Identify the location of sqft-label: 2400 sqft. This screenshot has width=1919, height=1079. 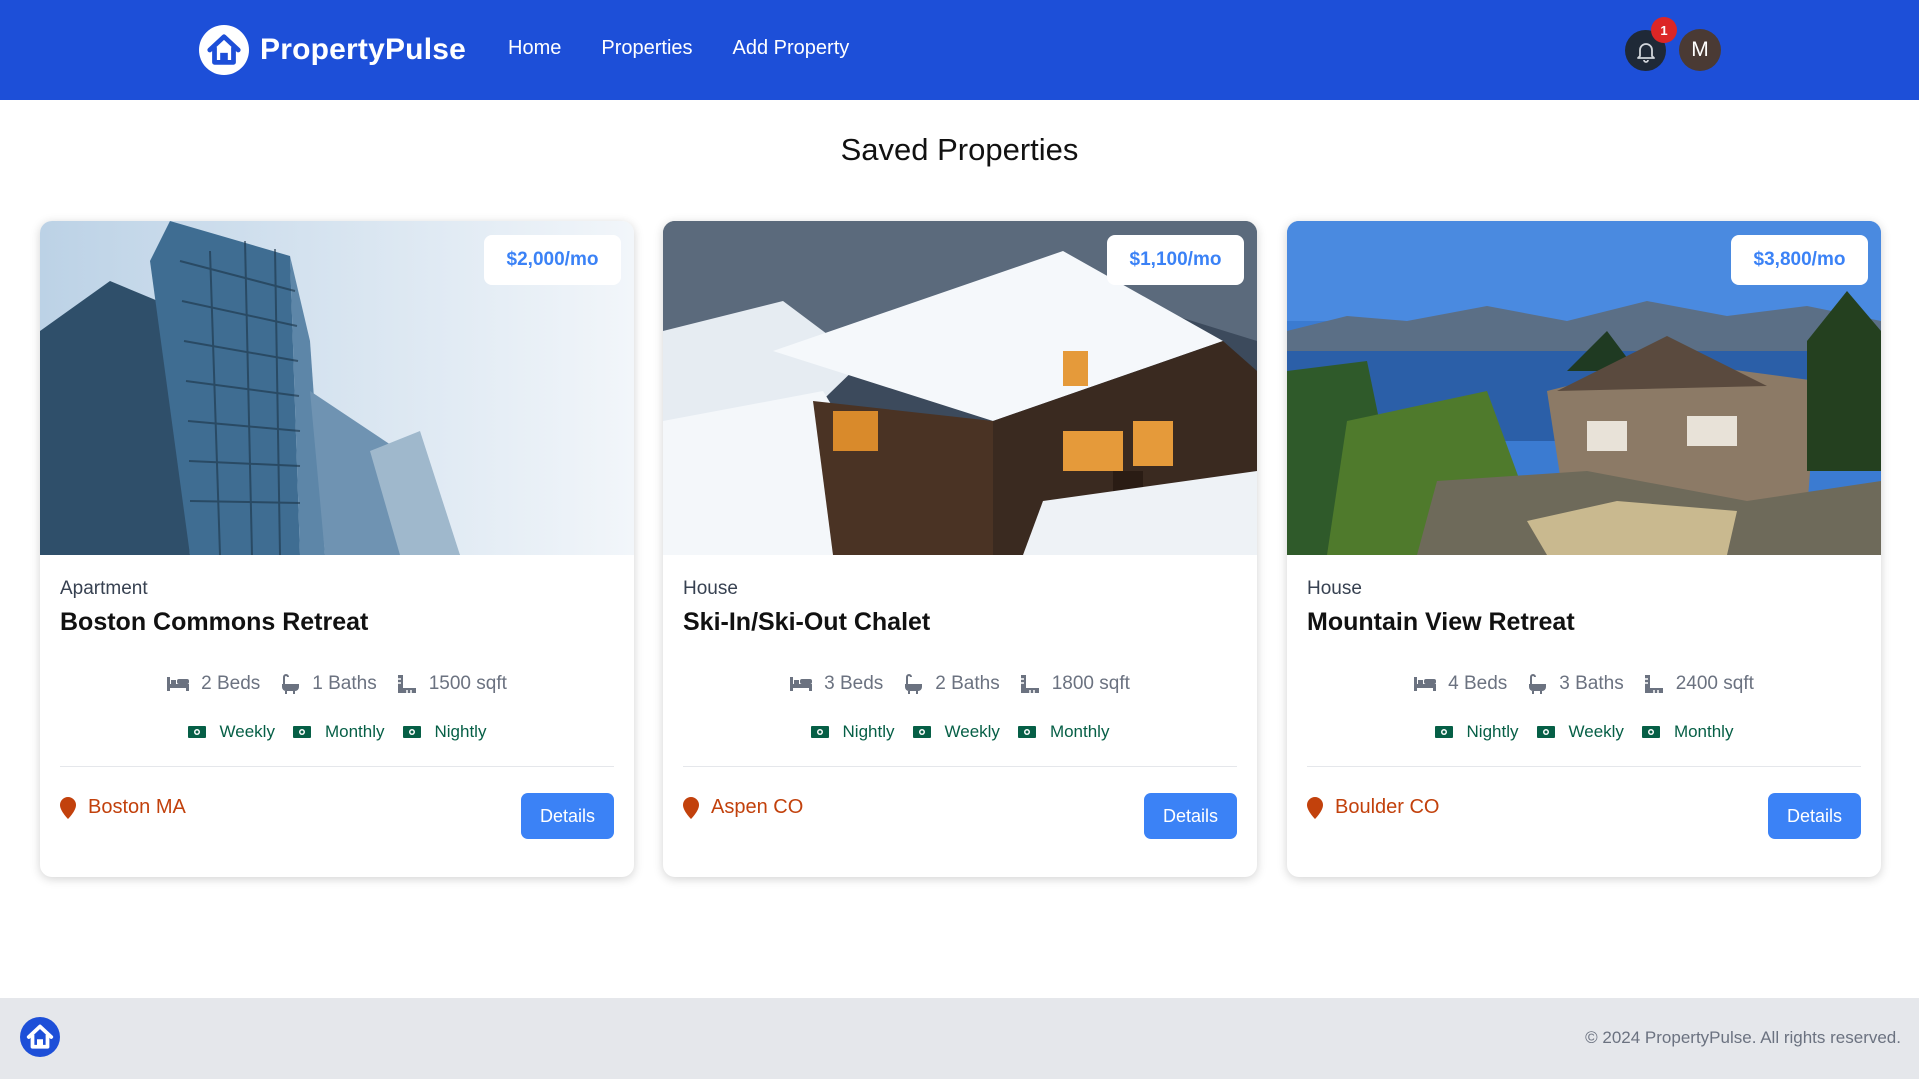
(1714, 683).